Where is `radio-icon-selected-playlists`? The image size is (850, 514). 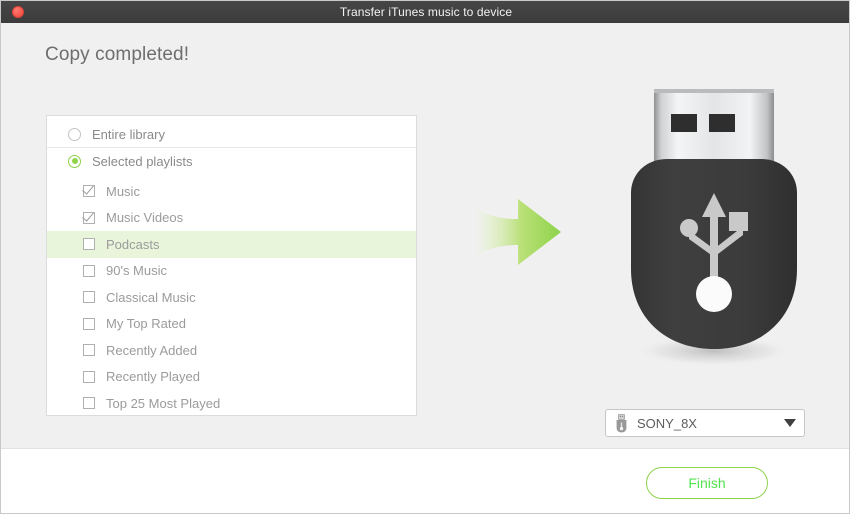 radio-icon-selected-playlists is located at coordinates (74, 161).